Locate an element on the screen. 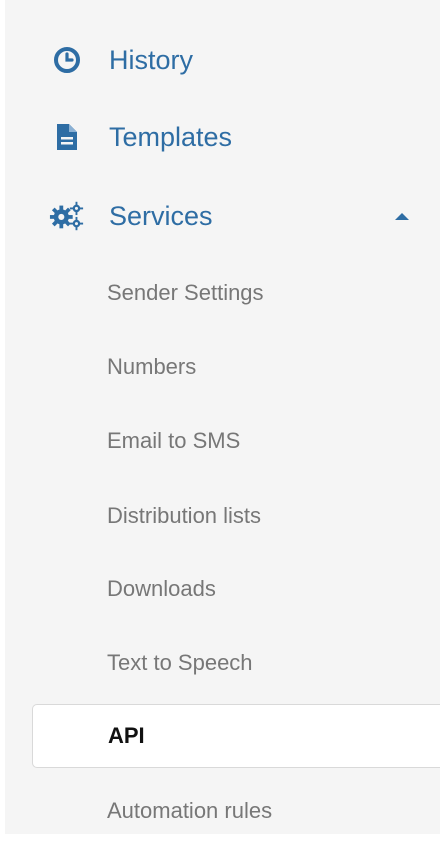 The height and width of the screenshot is (842, 440). submenu-item-numbers: Numbers is located at coordinates (222, 367).